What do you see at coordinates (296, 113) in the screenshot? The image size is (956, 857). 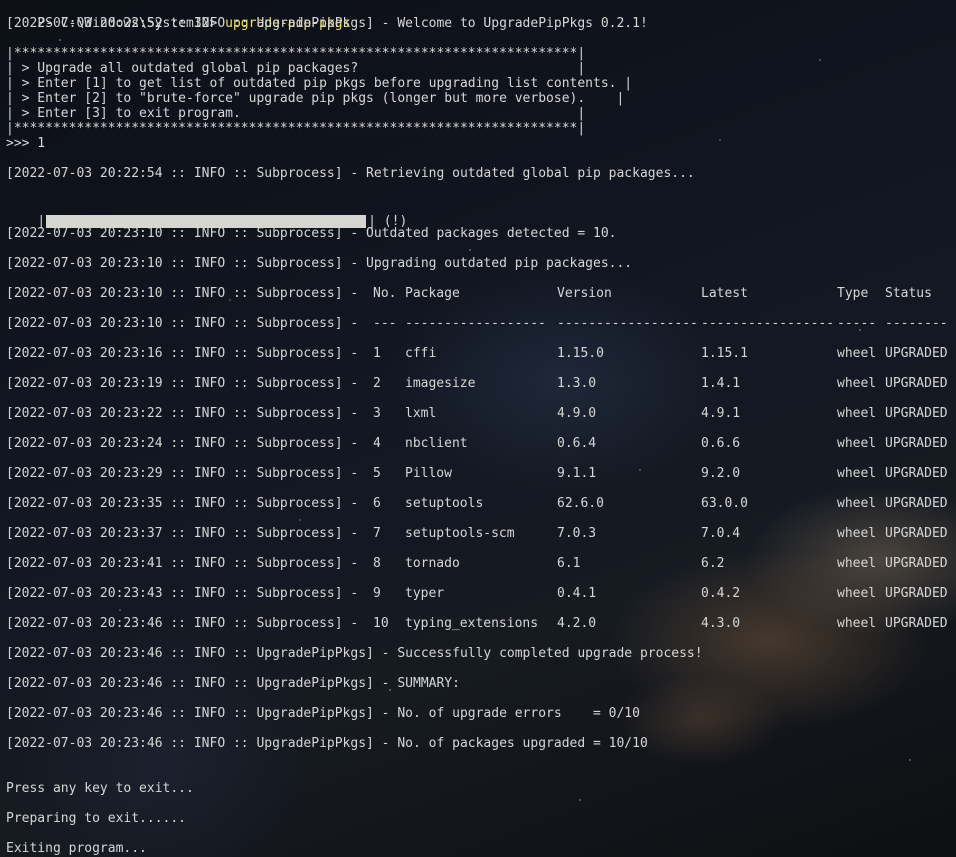 I see `menu-line: | > Enter [3] to exit program. |` at bounding box center [296, 113].